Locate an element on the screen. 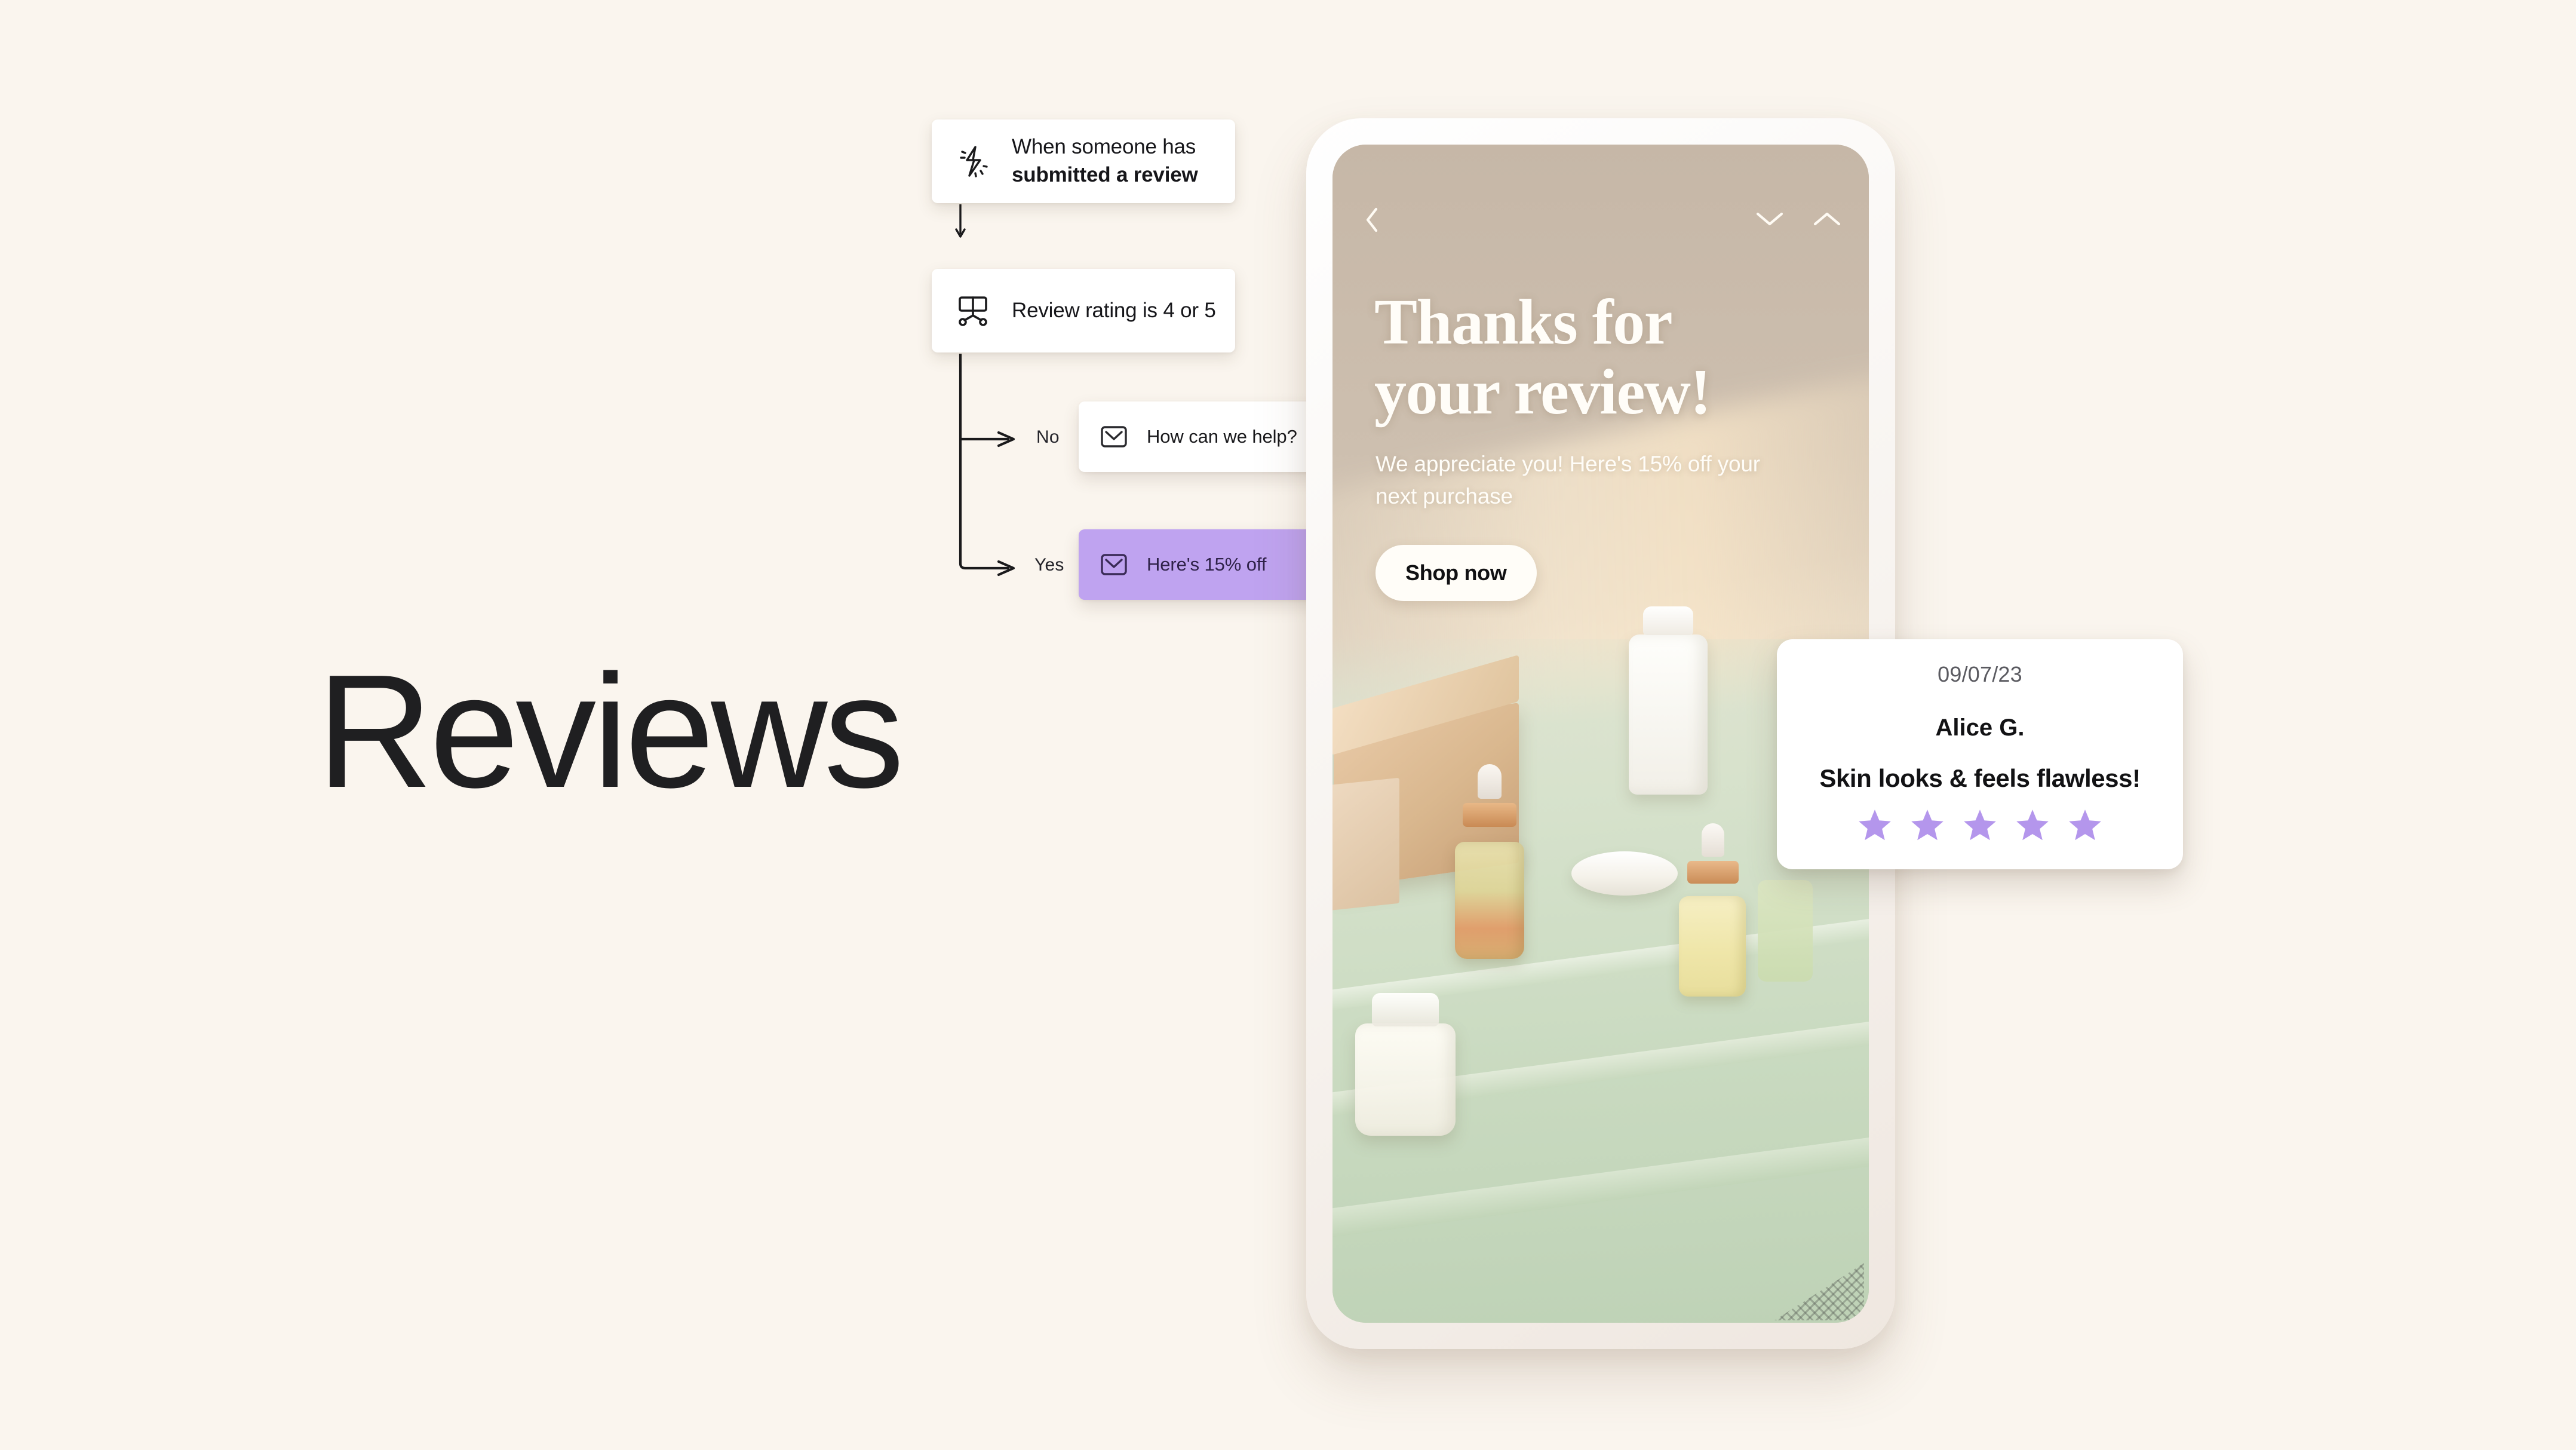 The image size is (2576, 1450). flow-trigger-text: When someone has submitted a review is located at coordinates (1105, 161).